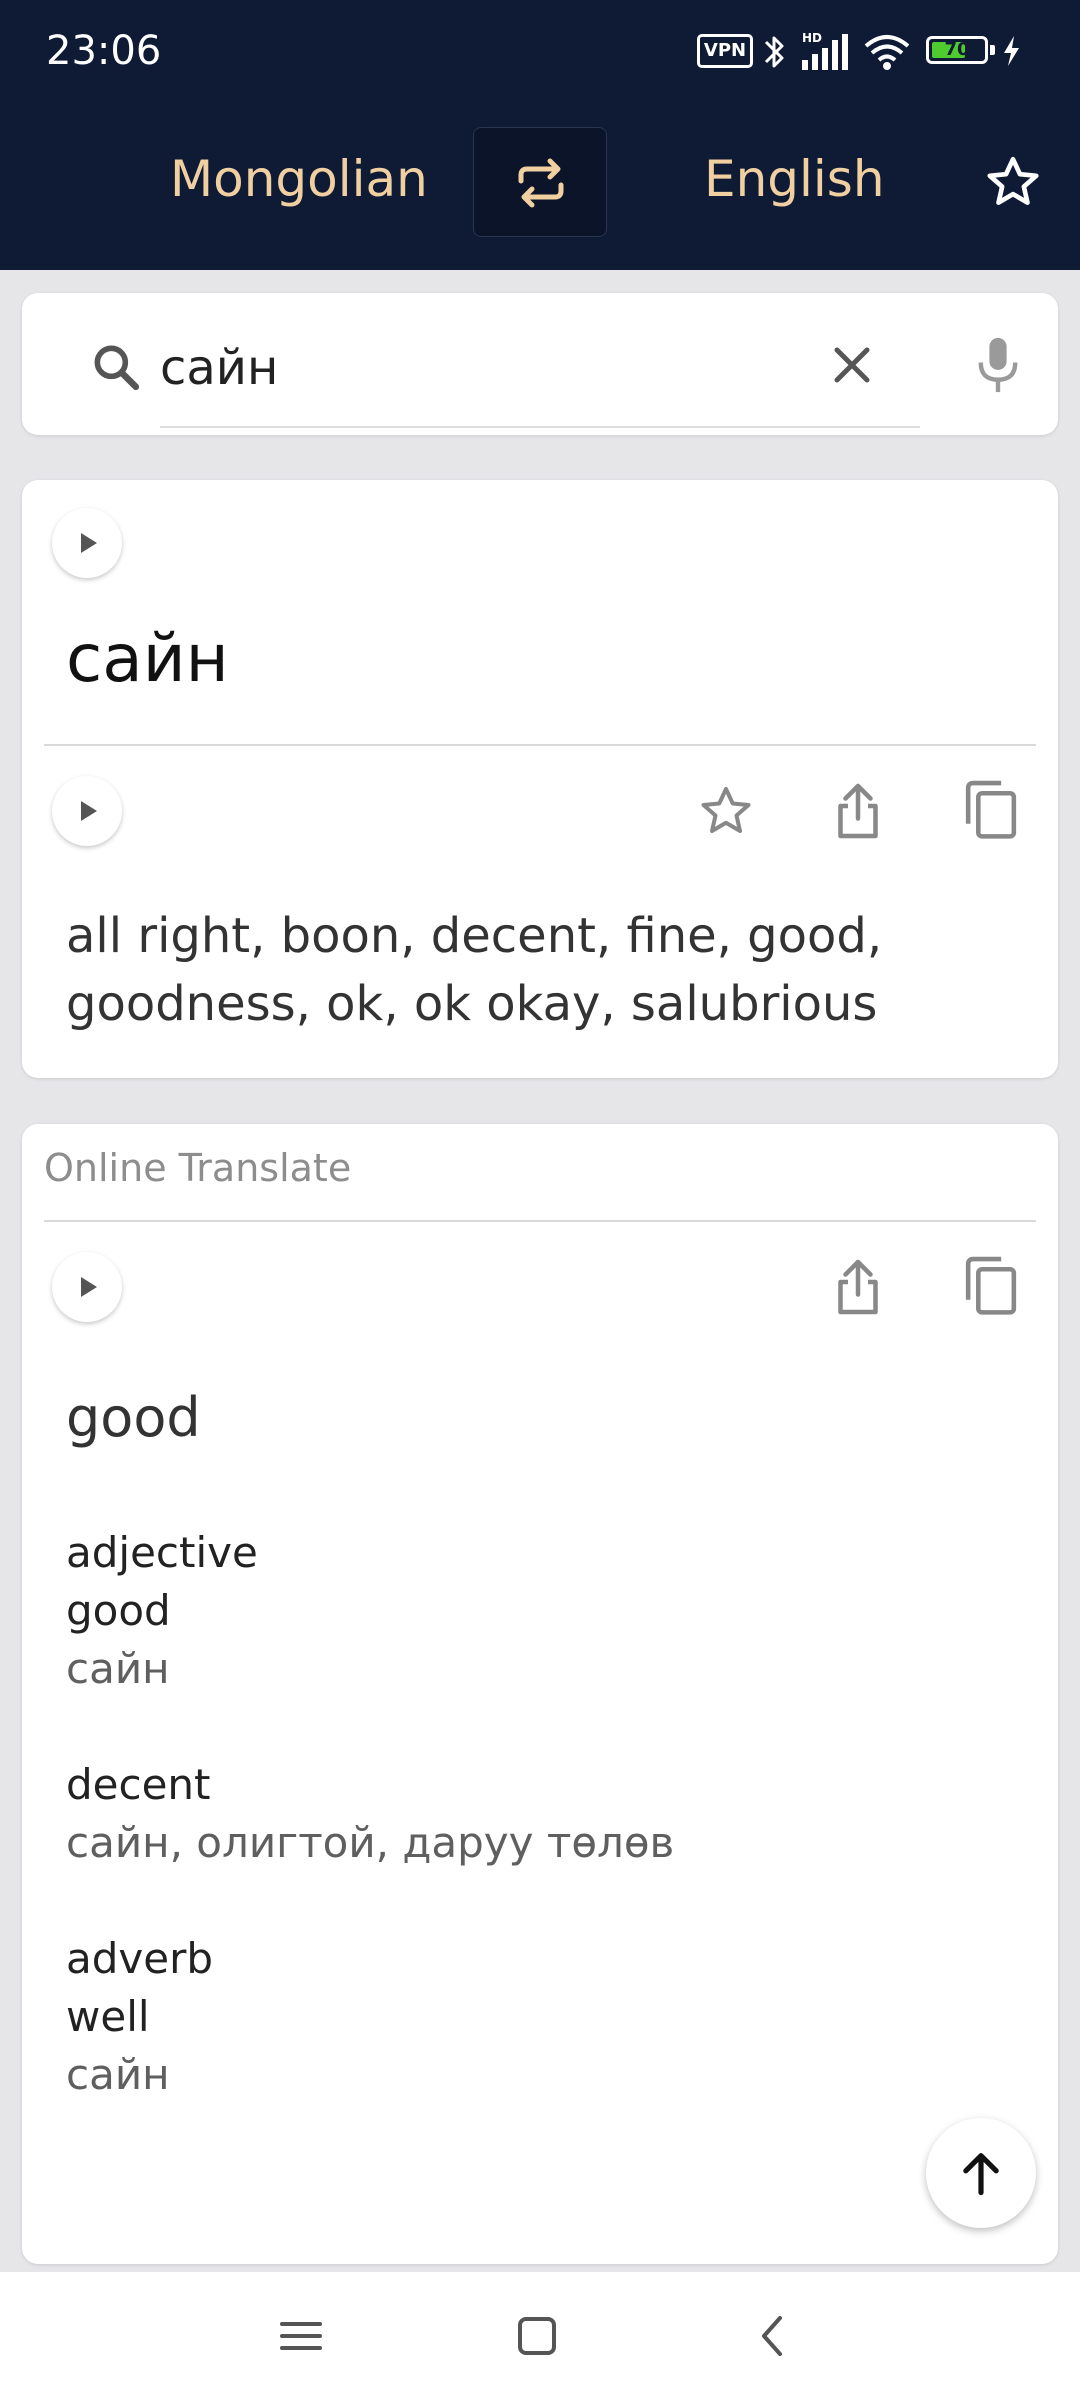 Image resolution: width=1080 pixels, height=2400 pixels. What do you see at coordinates (138, 1784) in the screenshot?
I see `entry-word: decent` at bounding box center [138, 1784].